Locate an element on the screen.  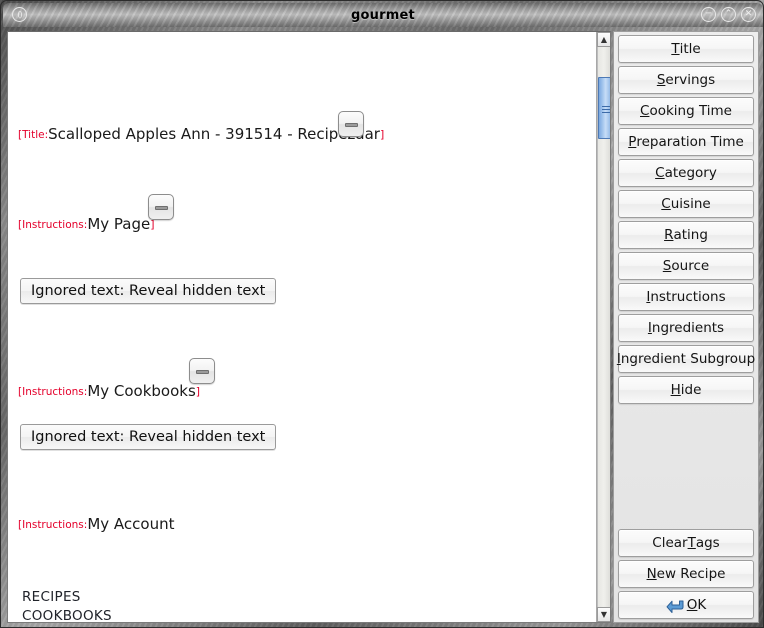
cooking-time-button-rest: ooking Time is located at coordinates (690, 111).